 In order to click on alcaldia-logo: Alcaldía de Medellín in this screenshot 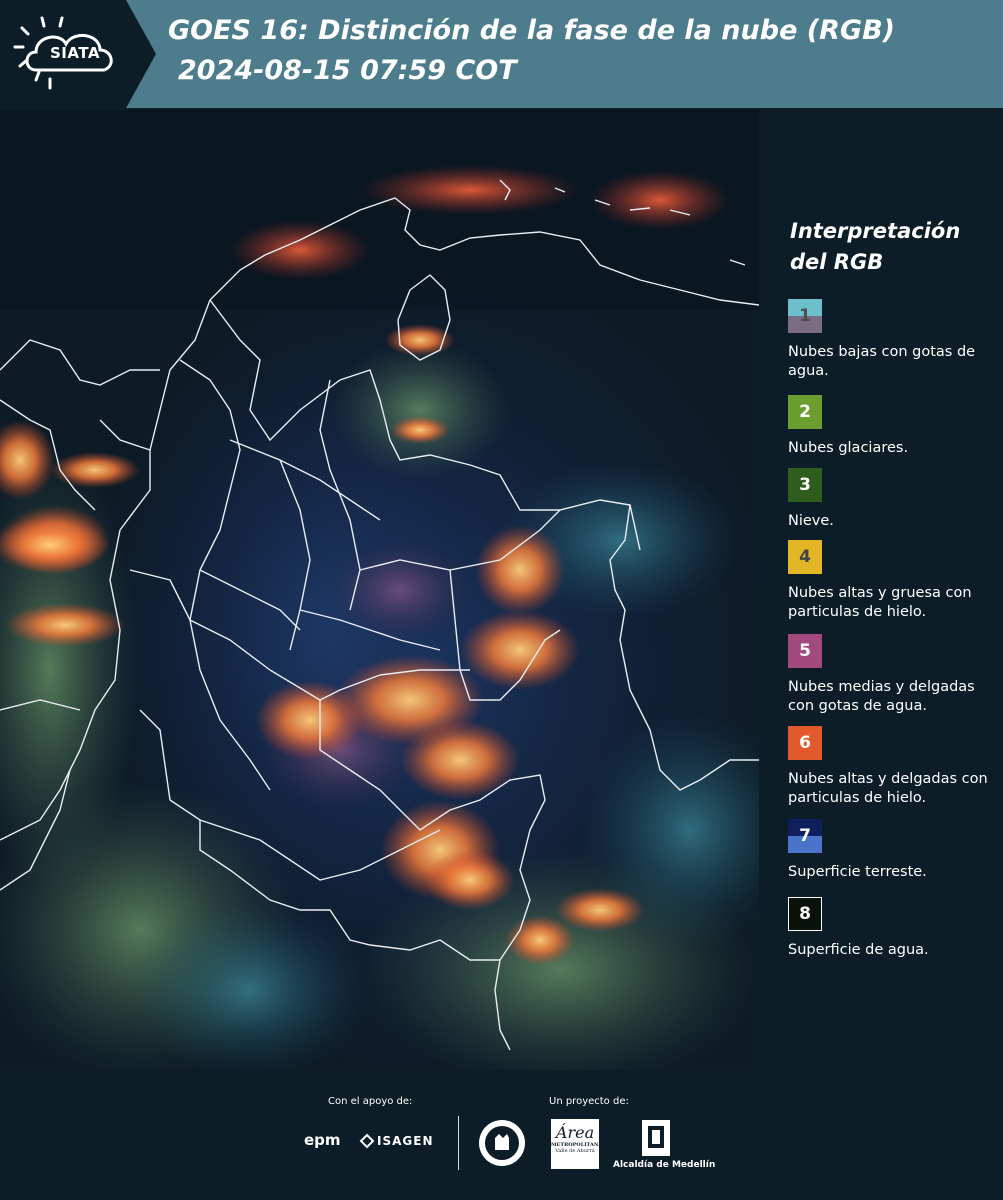, I will do `click(664, 1165)`.